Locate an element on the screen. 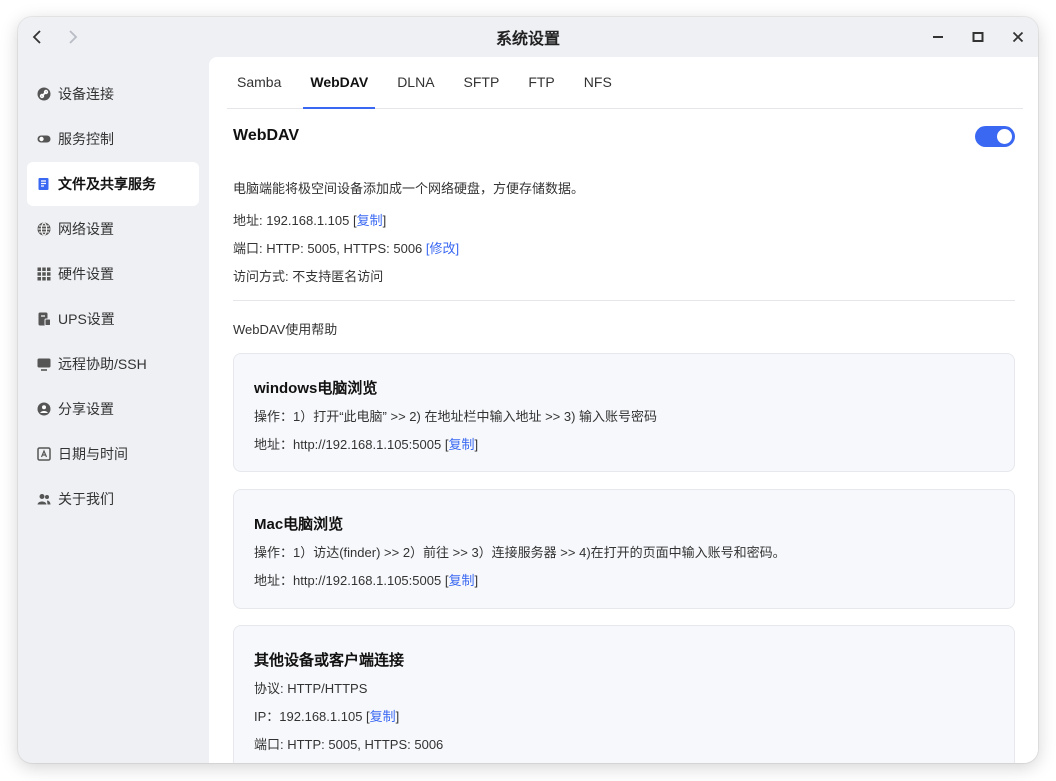 The image size is (1056, 781). back-button is located at coordinates (37, 37).